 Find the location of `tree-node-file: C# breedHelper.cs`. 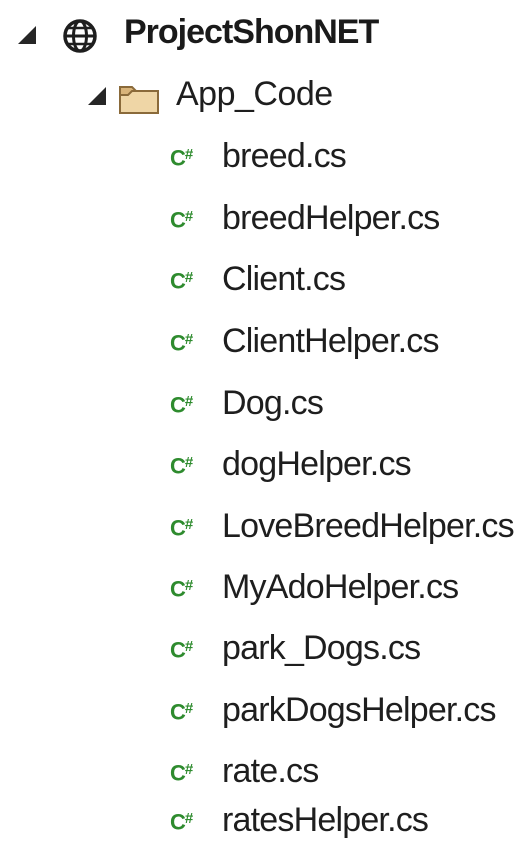

tree-node-file: C# breedHelper.cs is located at coordinates (258, 221).